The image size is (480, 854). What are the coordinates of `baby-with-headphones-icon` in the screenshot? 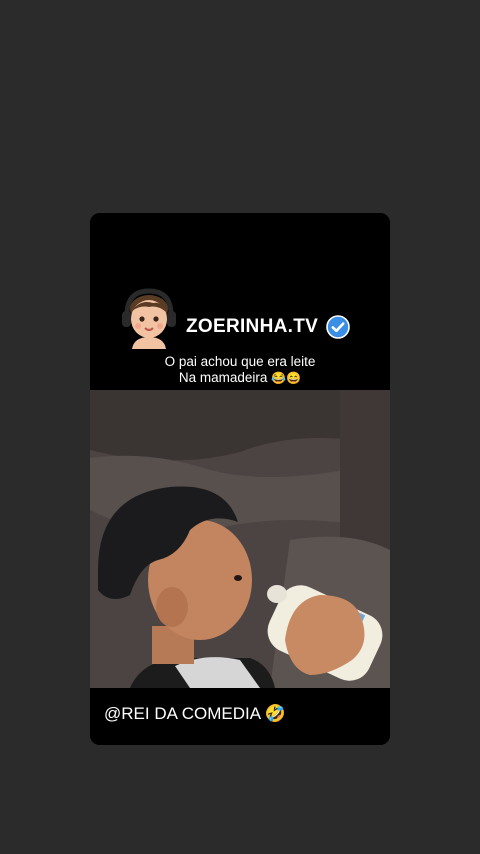 It's located at (149, 317).